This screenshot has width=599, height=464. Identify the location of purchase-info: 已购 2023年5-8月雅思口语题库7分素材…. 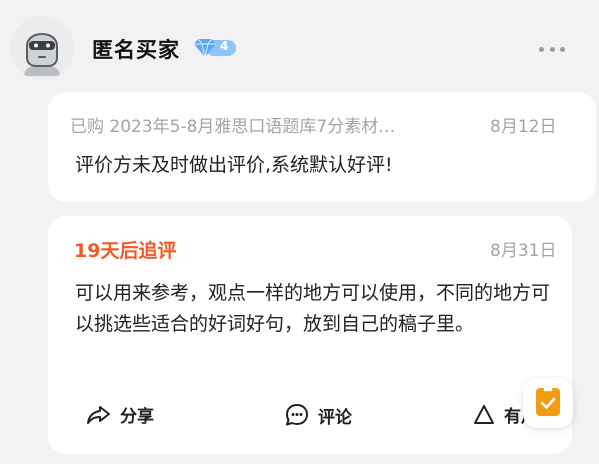
(232, 124).